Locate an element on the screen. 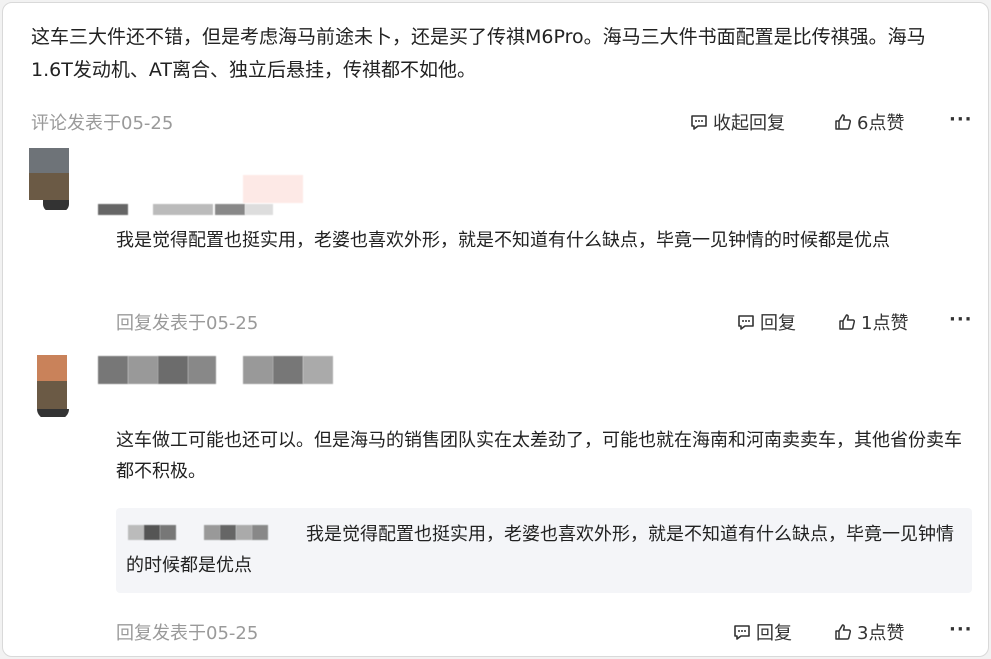 This screenshot has width=991, height=659. top-comment-time: 评论发表于05-25 is located at coordinates (102, 123).